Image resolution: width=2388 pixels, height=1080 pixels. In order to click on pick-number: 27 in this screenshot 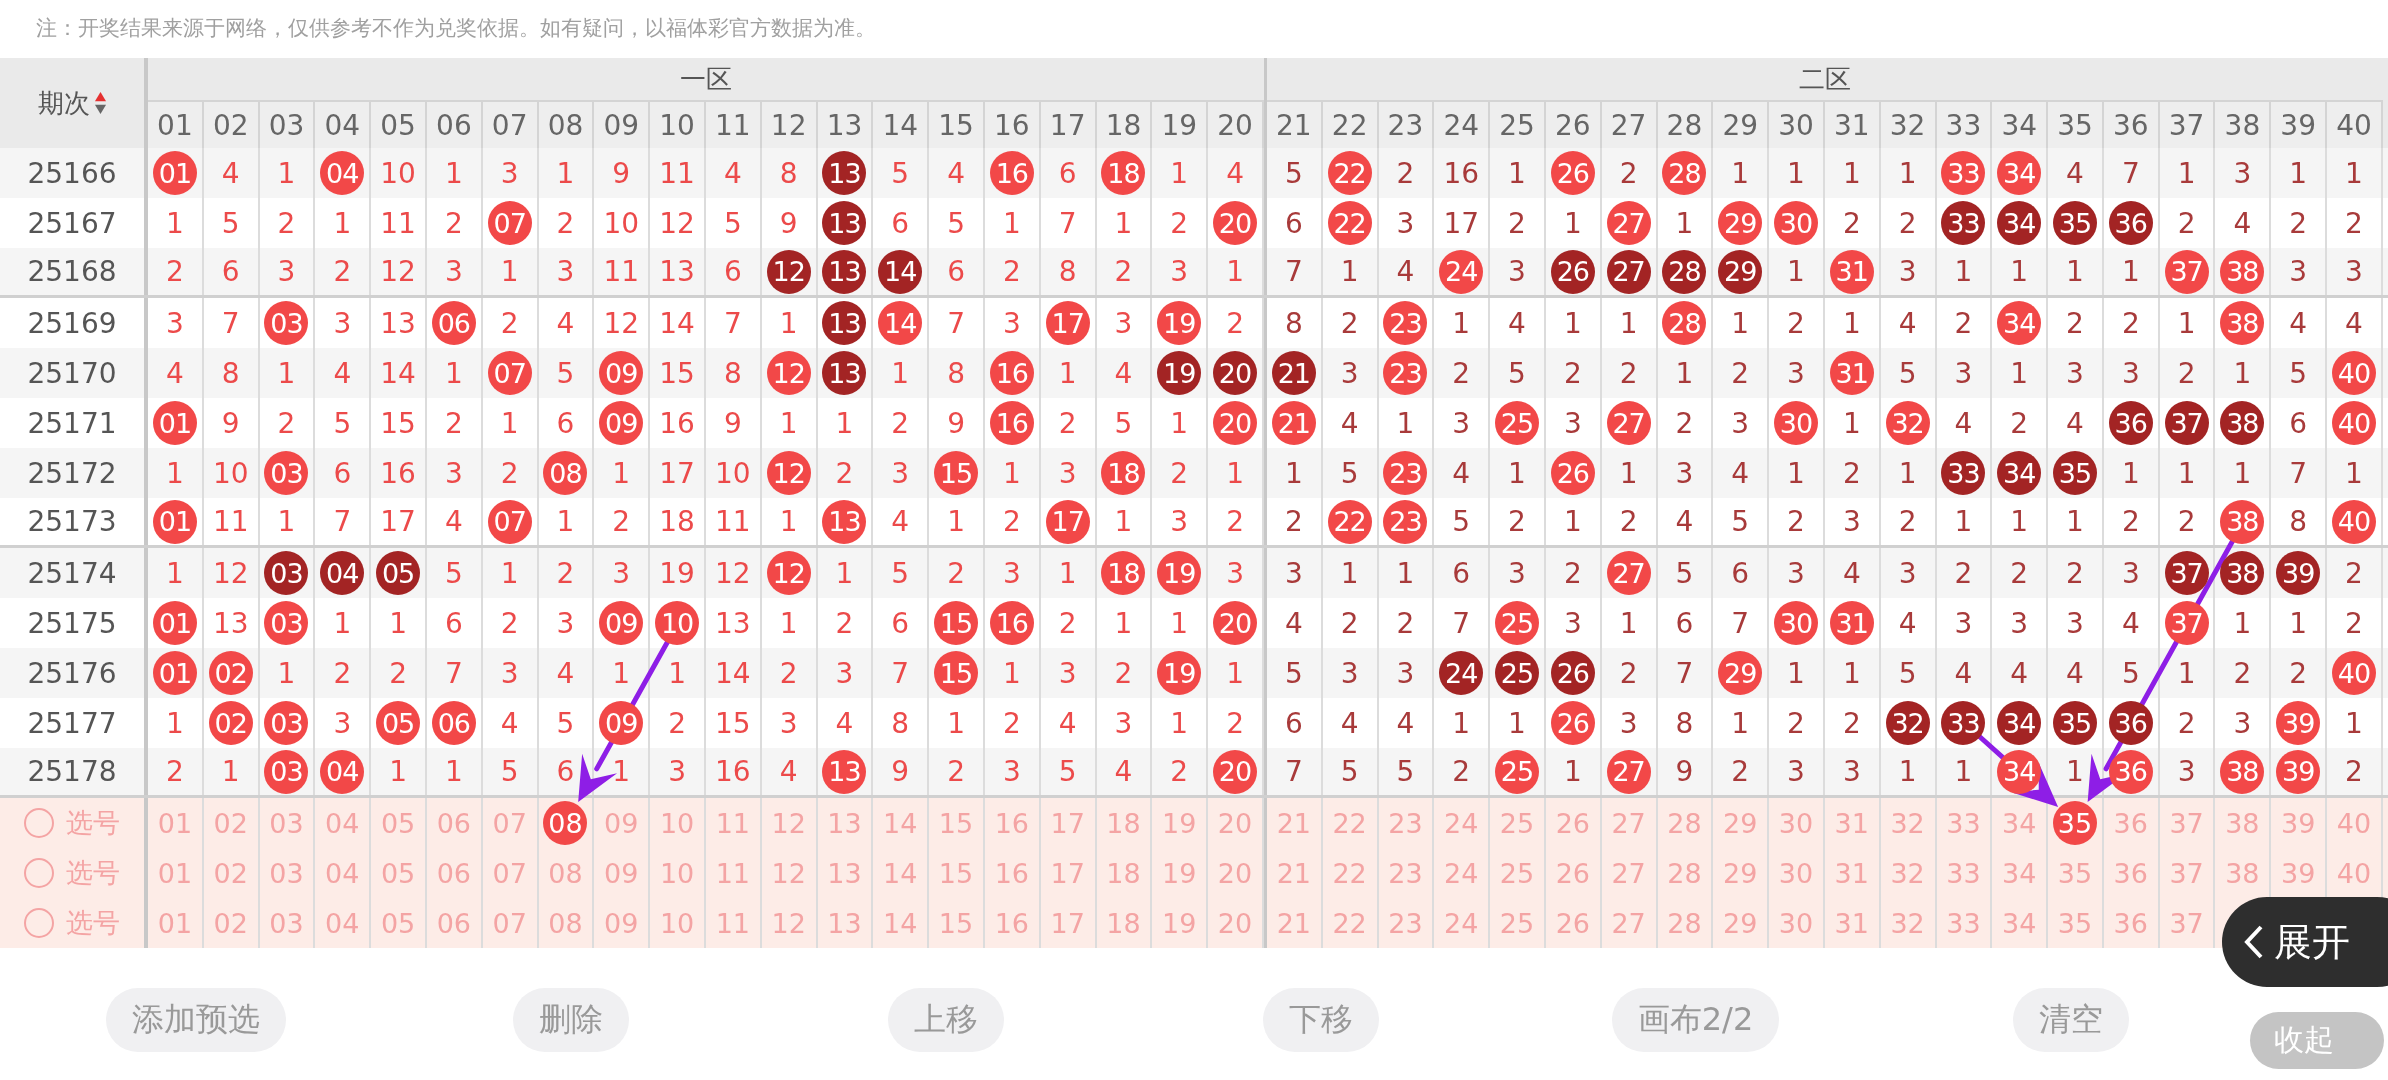, I will do `click(1628, 823)`.